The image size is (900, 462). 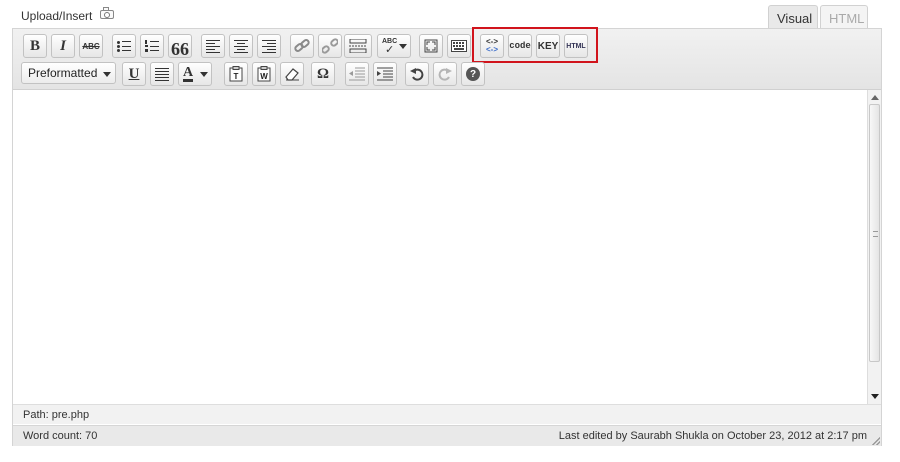 I want to click on redo-button, so click(x=445, y=74).